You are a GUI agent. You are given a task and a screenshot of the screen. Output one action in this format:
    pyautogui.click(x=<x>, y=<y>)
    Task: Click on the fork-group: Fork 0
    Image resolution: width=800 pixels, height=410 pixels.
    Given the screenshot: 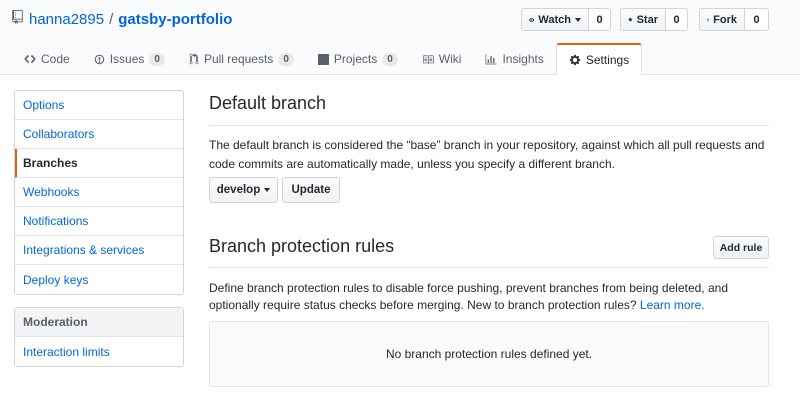 What is the action you would take?
    pyautogui.click(x=734, y=19)
    